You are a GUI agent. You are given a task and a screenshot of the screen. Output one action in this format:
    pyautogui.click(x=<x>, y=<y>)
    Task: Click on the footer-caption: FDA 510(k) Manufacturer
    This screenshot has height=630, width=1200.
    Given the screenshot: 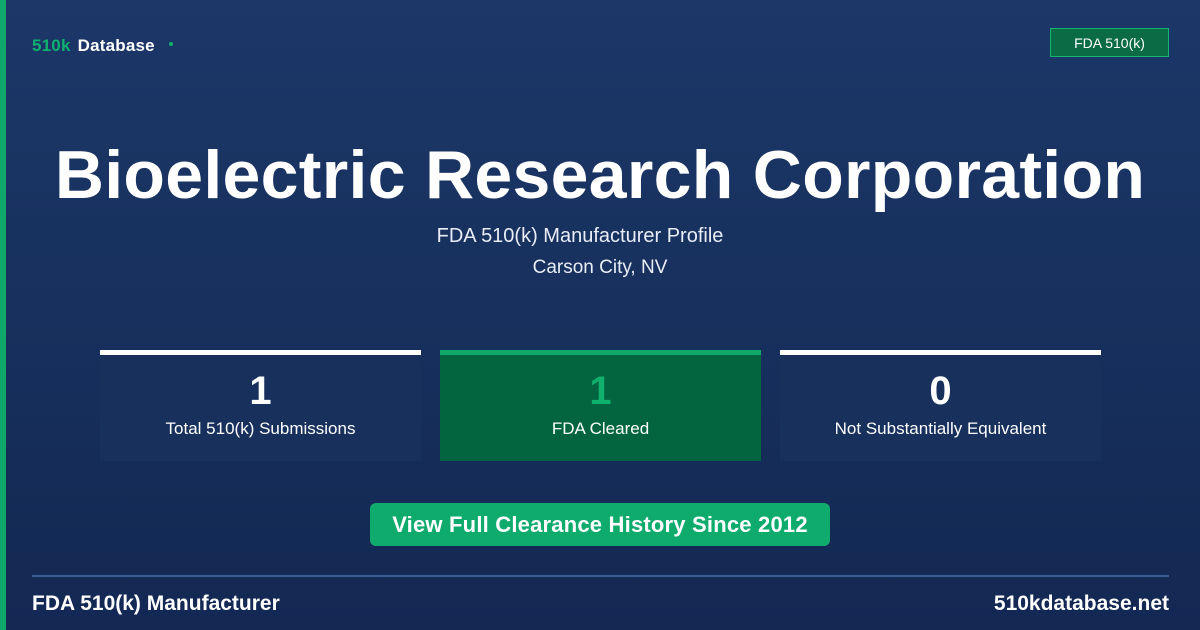 What is the action you would take?
    pyautogui.click(x=156, y=603)
    